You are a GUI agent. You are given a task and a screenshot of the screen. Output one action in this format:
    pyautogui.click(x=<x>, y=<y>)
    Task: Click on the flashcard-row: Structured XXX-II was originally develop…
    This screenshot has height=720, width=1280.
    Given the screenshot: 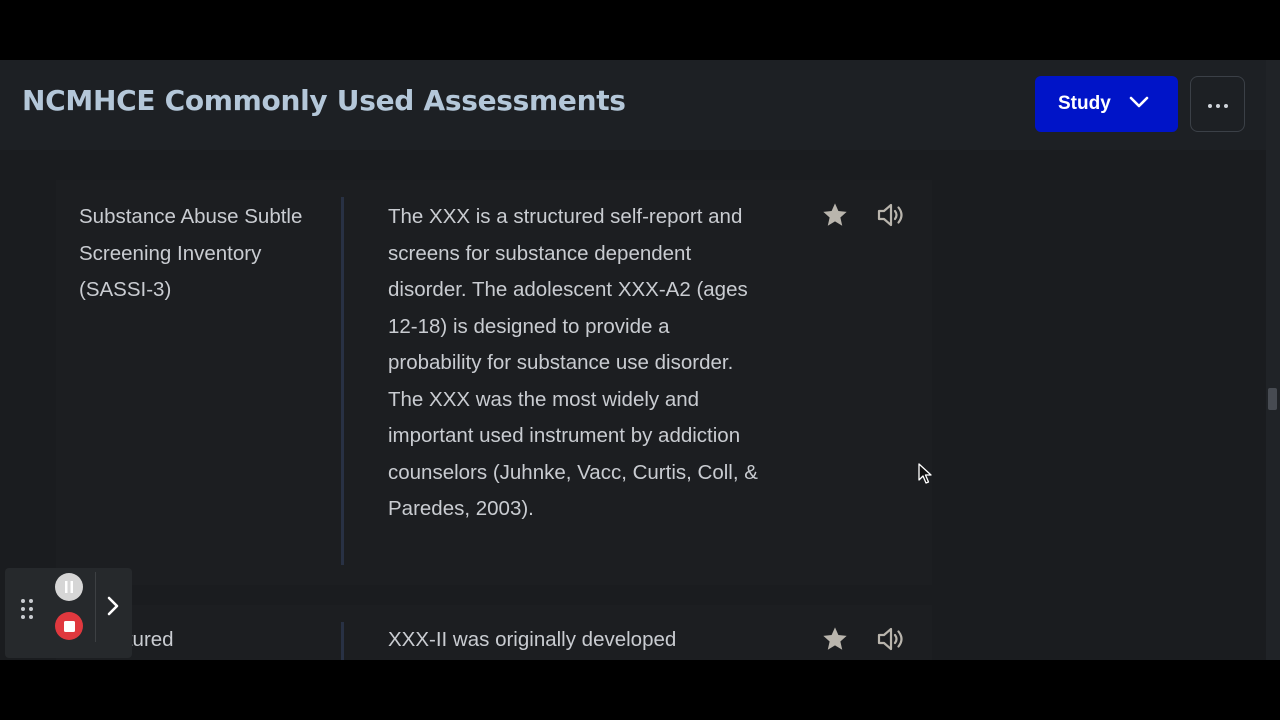 What is the action you would take?
    pyautogui.click(x=494, y=632)
    